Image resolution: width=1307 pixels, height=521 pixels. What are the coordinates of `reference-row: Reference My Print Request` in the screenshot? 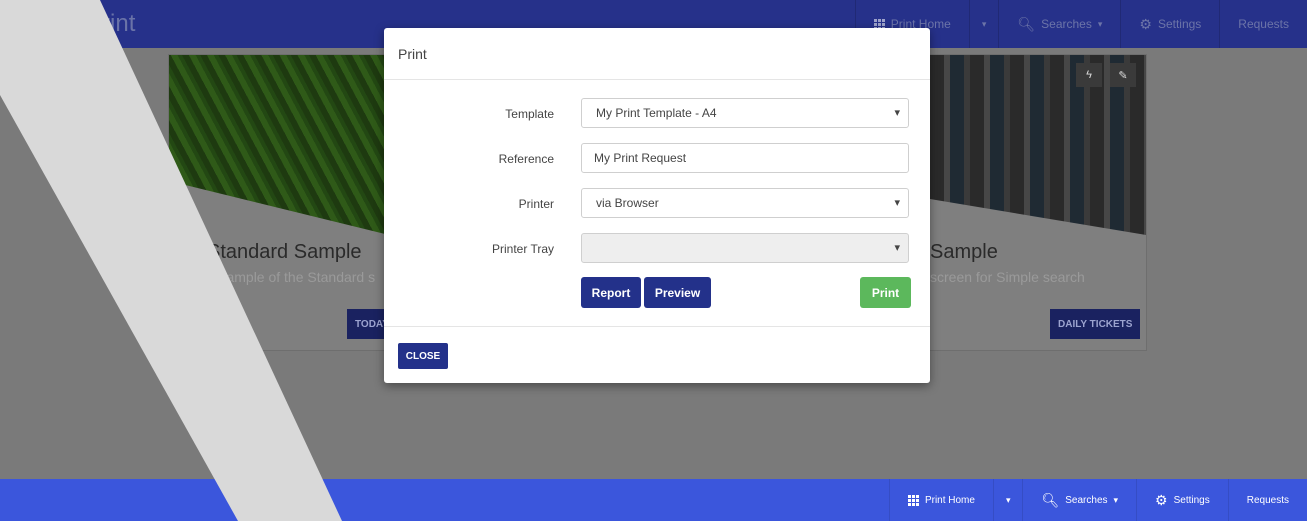 It's located at (657, 159).